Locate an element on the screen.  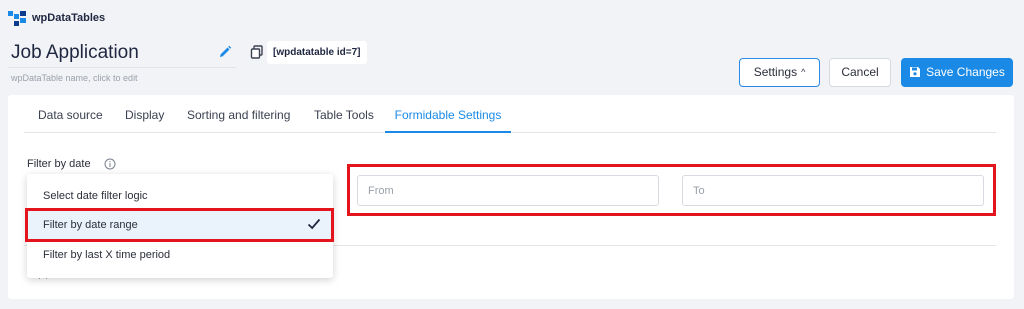
table-name-hint: wpDataTable name, click to edit is located at coordinates (74, 78).